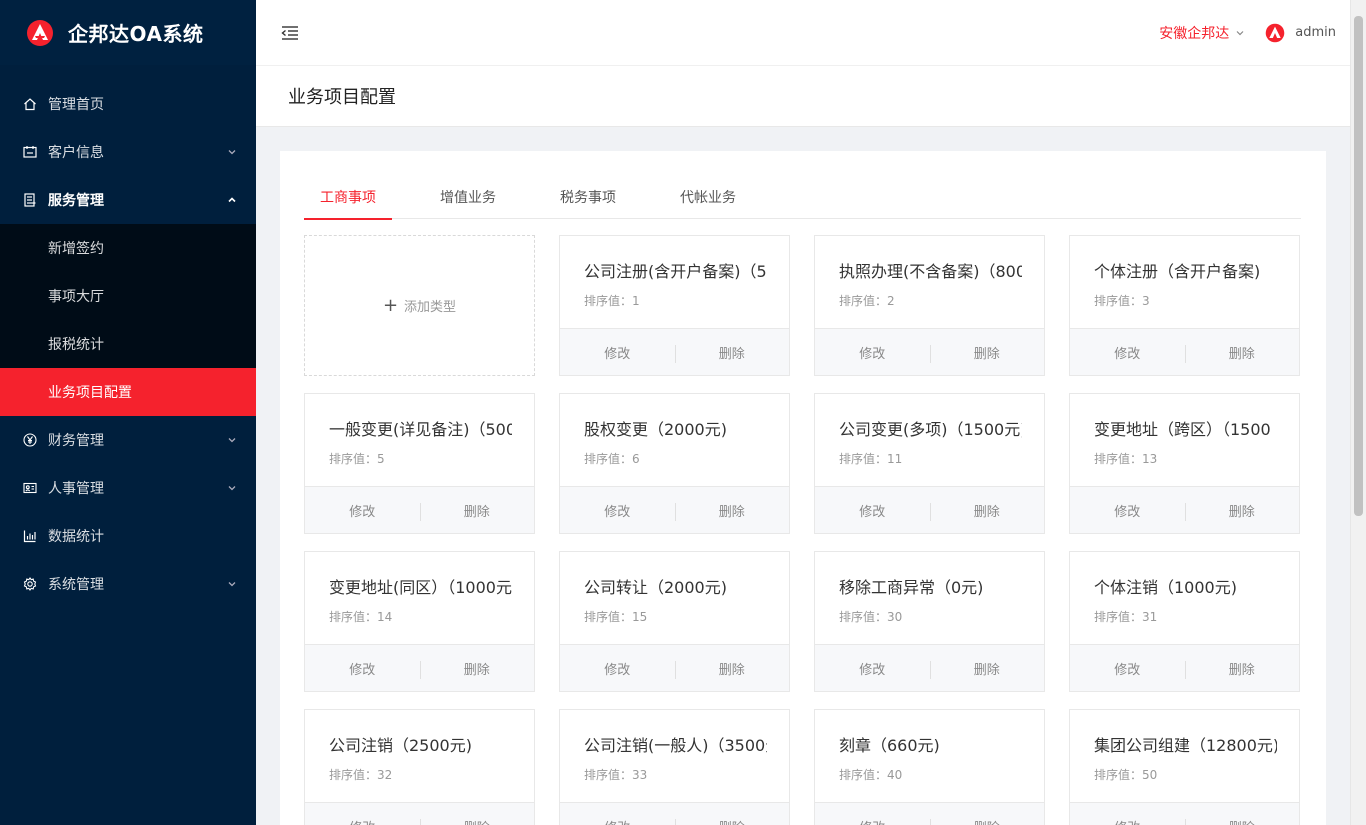  I want to click on username: admin, so click(1315, 32).